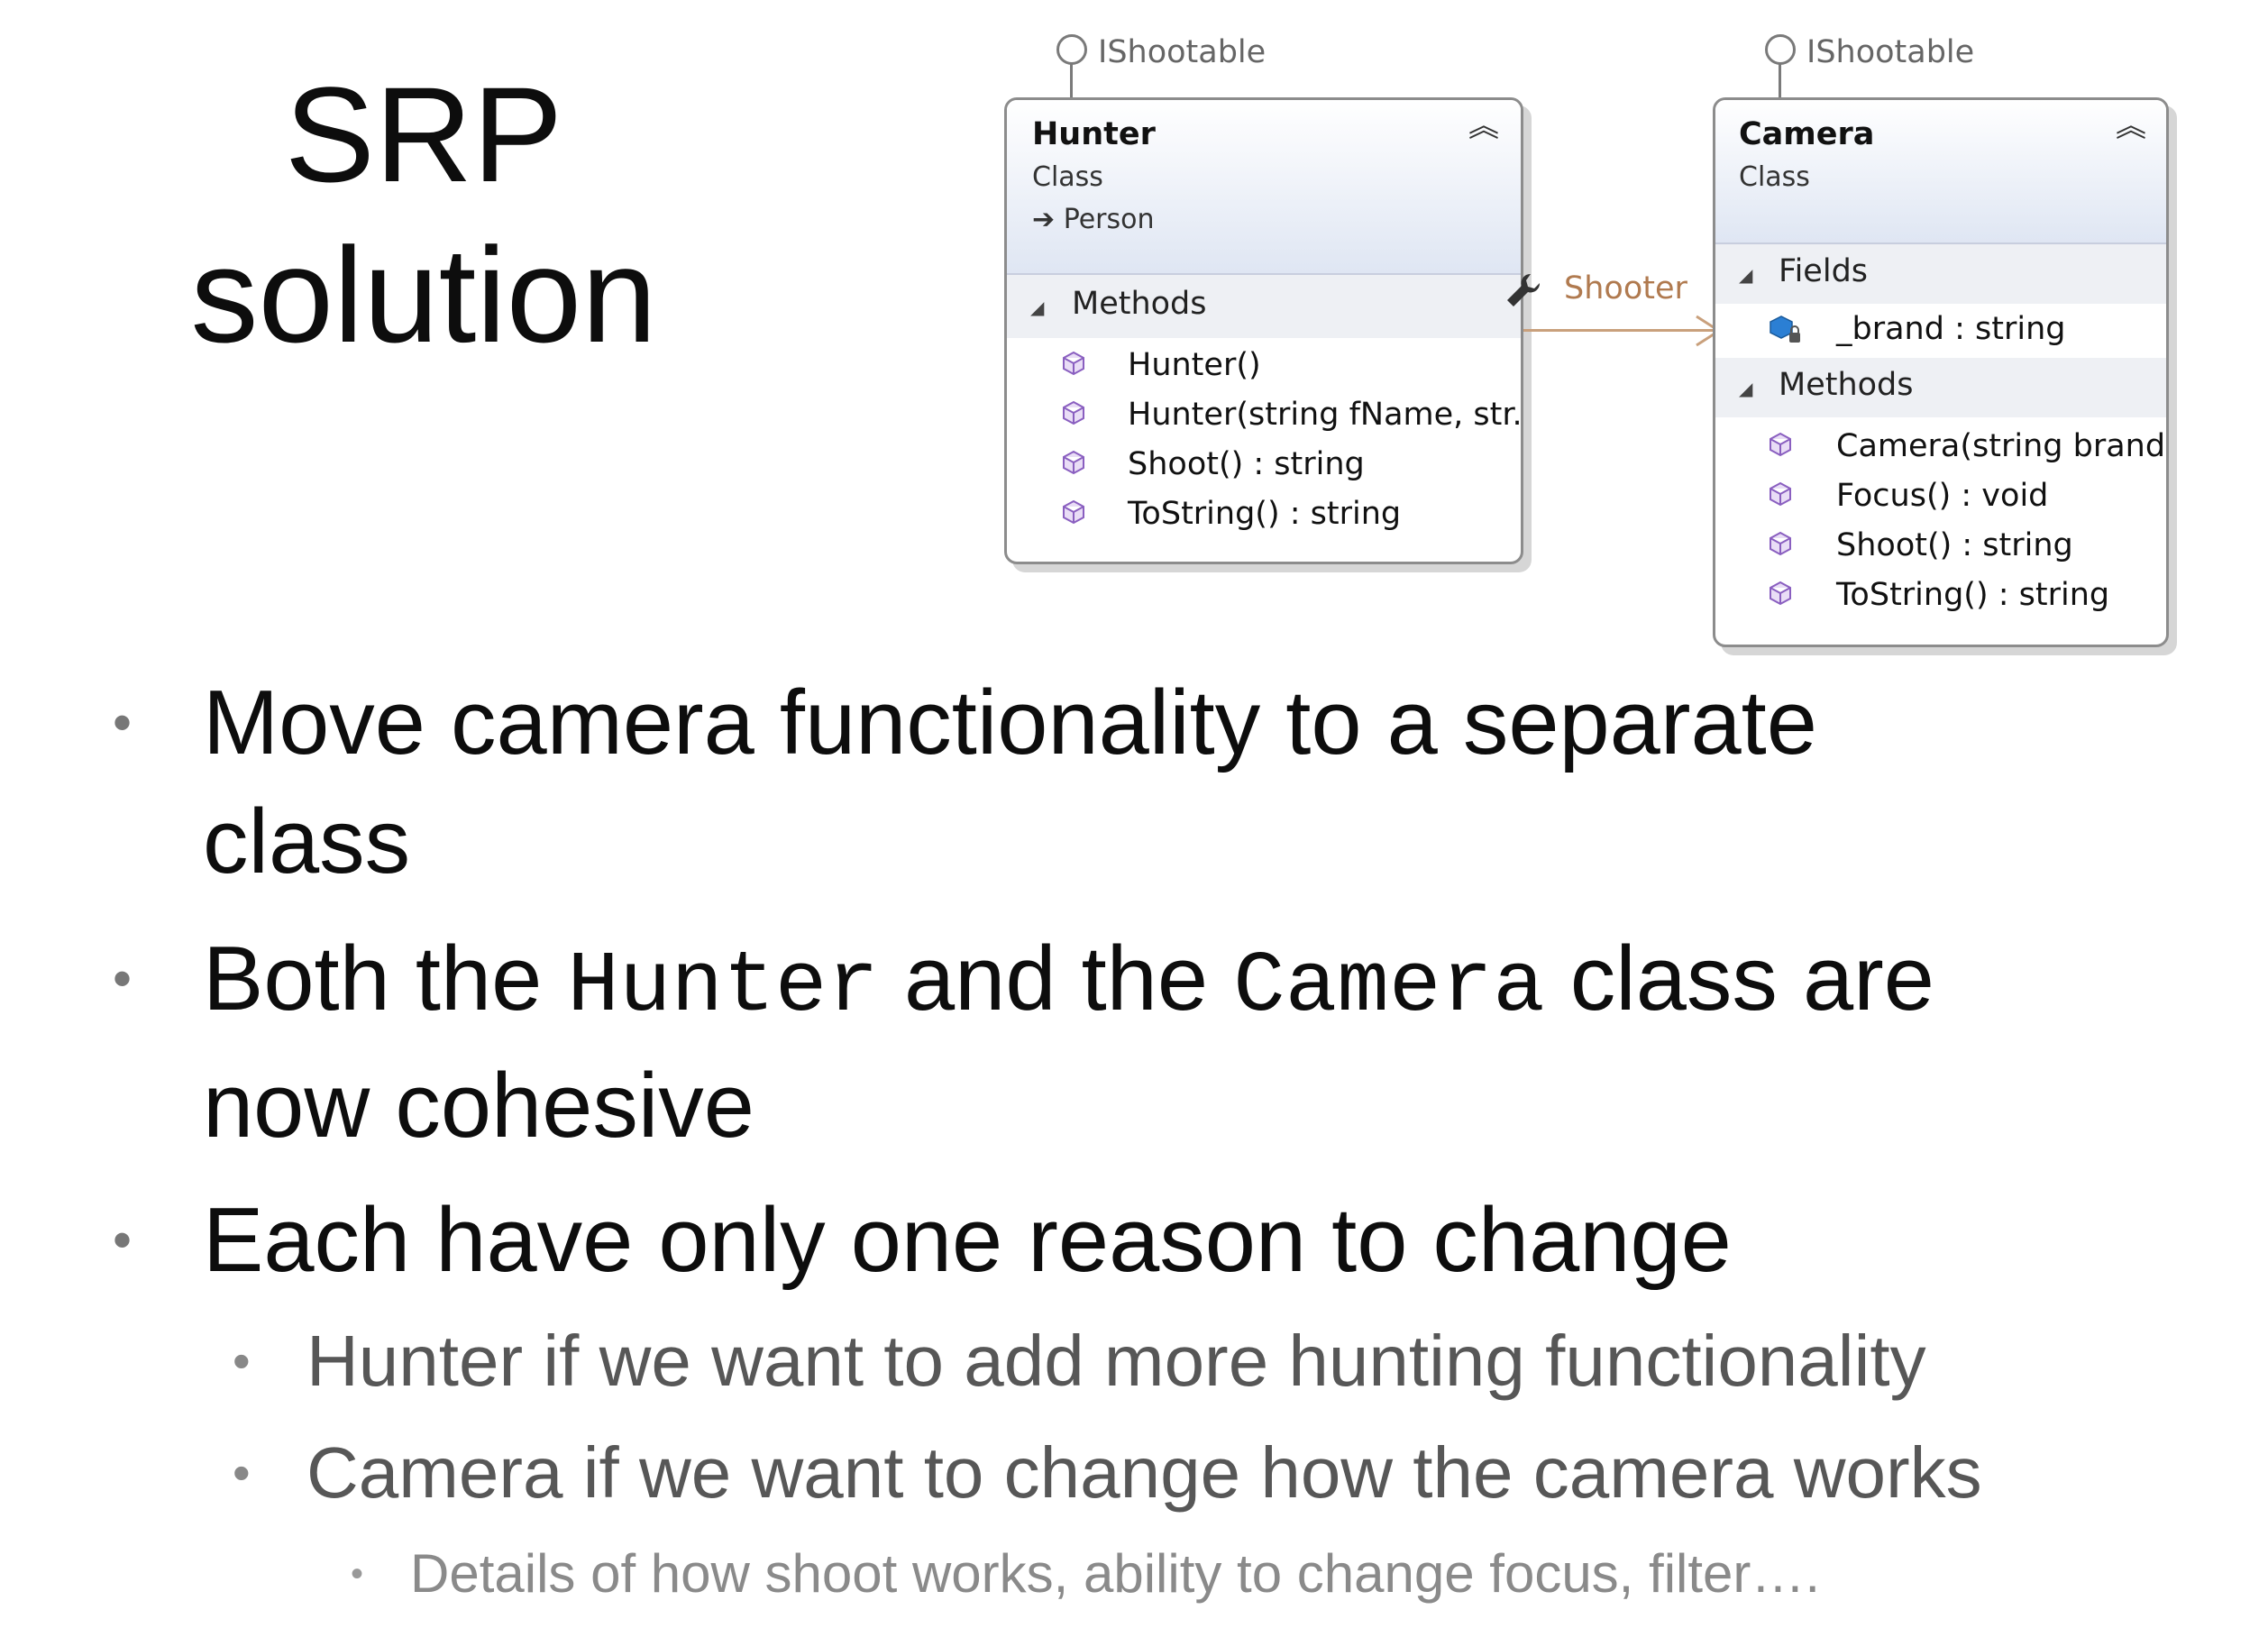 This screenshot has height=1628, width=2268. Describe the element at coordinates (1941, 447) in the screenshot. I see `method-row: Camera(string brand)` at that location.